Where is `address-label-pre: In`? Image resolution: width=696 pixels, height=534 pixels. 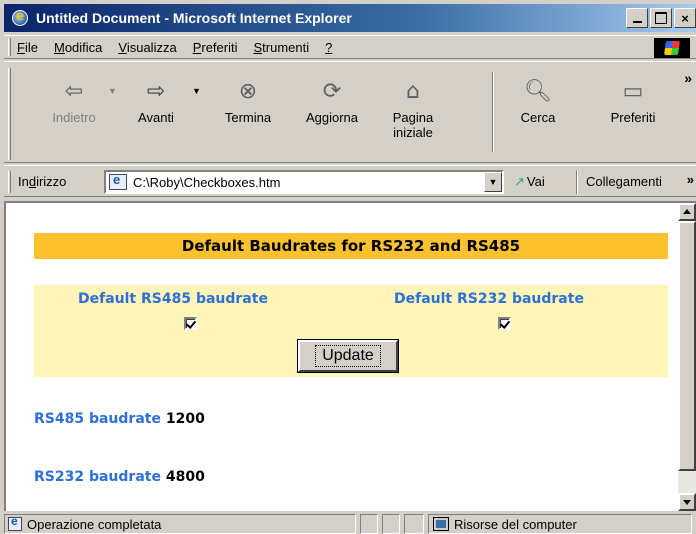 address-label-pre: In is located at coordinates (23, 181).